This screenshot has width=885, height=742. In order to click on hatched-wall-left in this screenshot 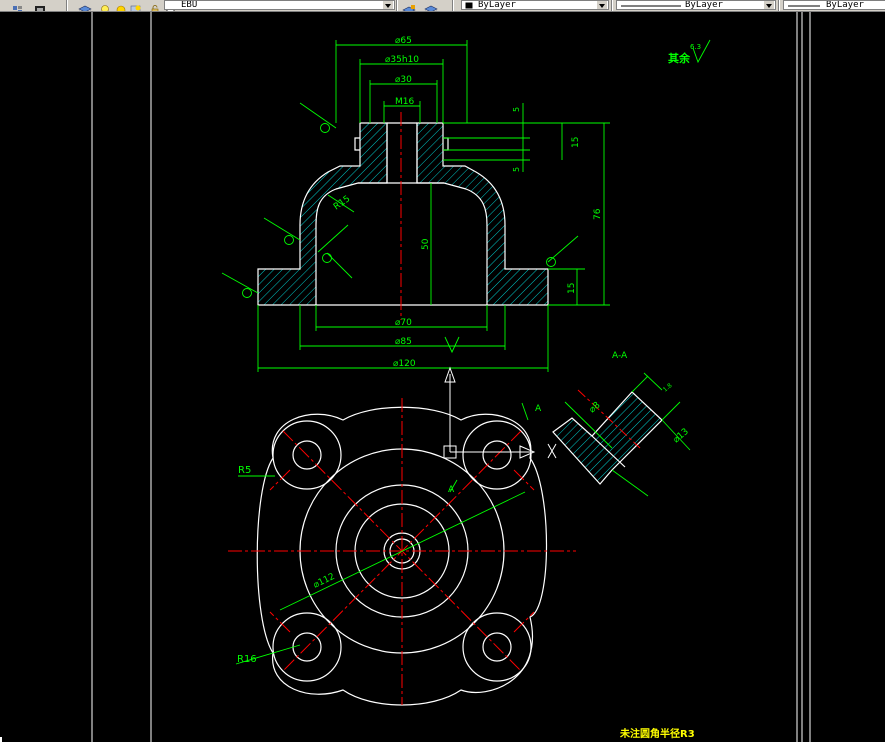, I will do `click(322, 214)`.